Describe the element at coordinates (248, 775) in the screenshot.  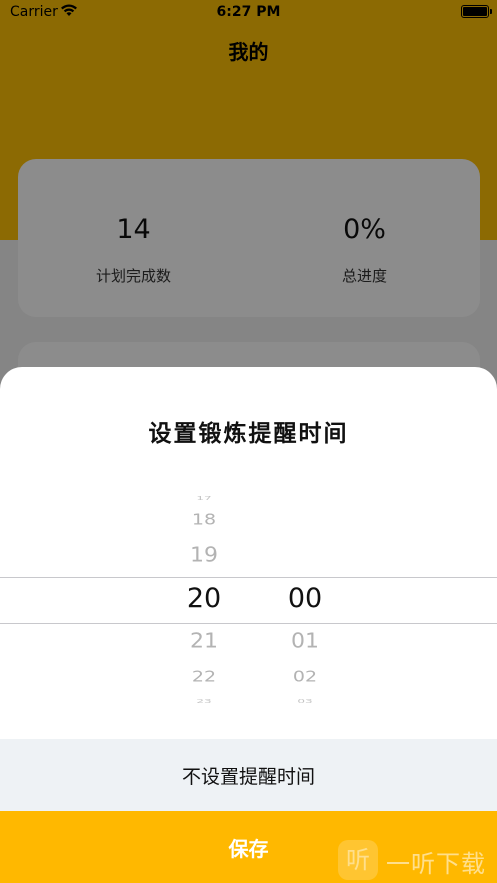
I see `no-reminder-button: 不设置提醒时间` at that location.